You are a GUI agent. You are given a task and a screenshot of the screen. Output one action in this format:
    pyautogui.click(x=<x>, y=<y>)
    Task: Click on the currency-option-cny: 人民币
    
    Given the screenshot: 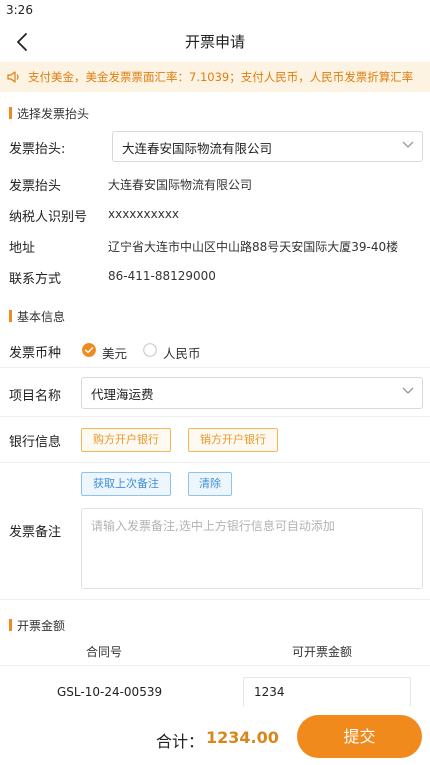 What is the action you would take?
    pyautogui.click(x=182, y=353)
    